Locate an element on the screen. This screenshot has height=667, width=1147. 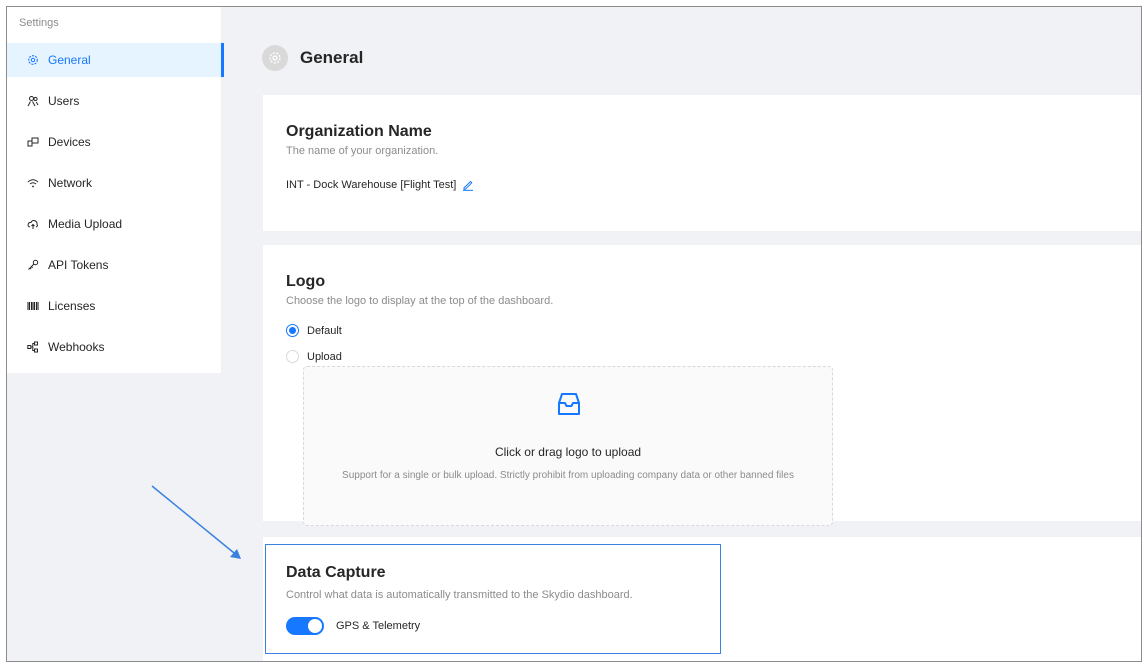
card-title: Organization Name is located at coordinates (359, 131).